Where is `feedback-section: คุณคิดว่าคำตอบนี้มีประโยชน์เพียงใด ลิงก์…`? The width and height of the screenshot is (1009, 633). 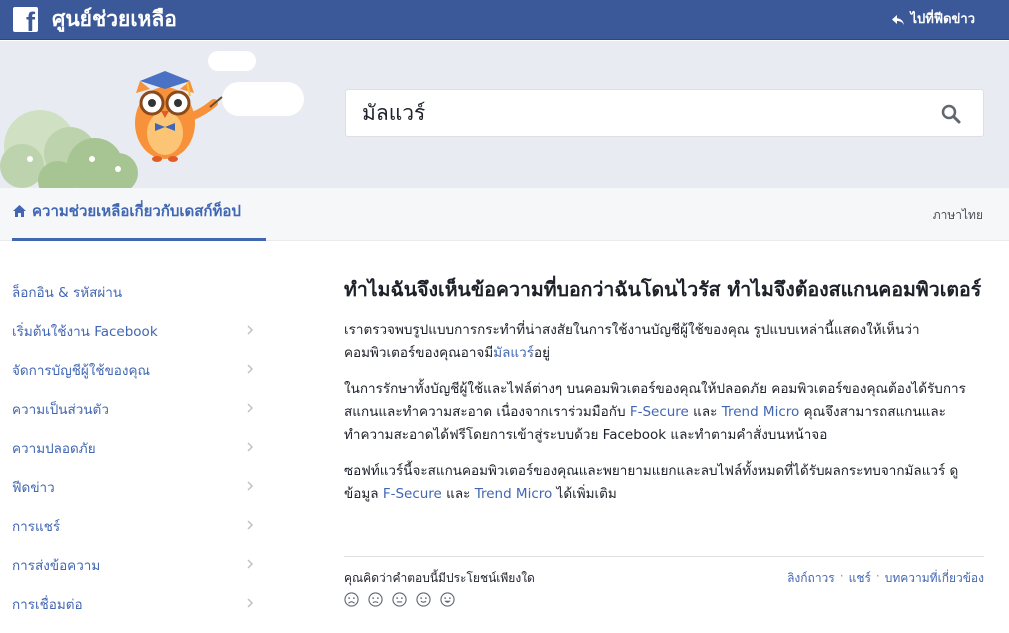 feedback-section: คุณคิดว่าคำตอบนี้มีประโยชน์เพียงใด ลิงก์… is located at coordinates (664, 581).